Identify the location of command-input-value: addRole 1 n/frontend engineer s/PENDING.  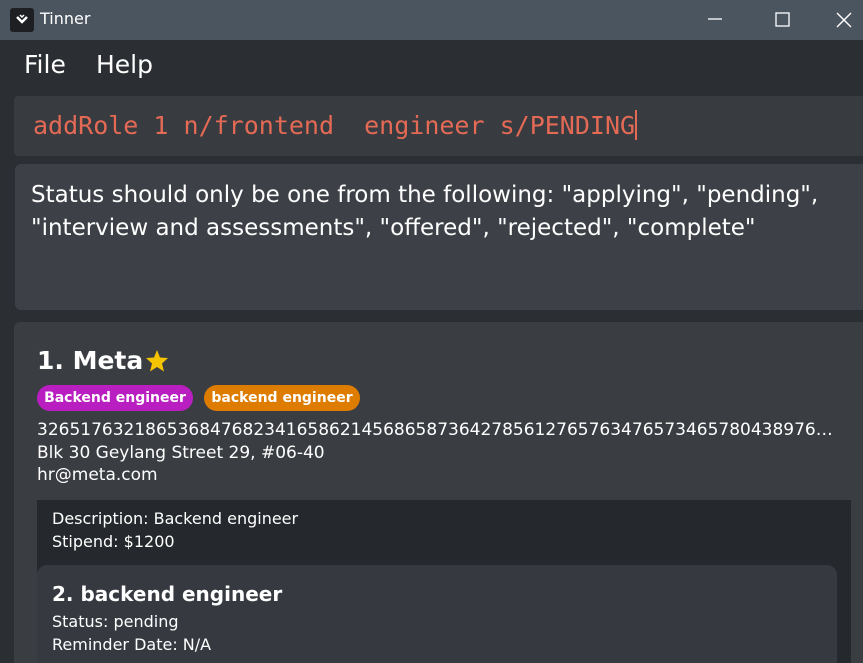
(334, 125).